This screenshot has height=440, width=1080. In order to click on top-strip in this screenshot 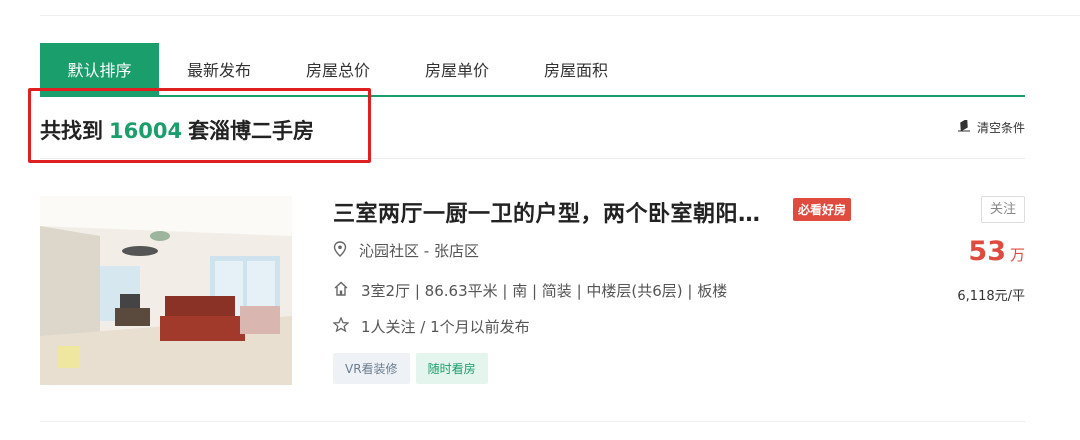, I will do `click(560, 8)`.